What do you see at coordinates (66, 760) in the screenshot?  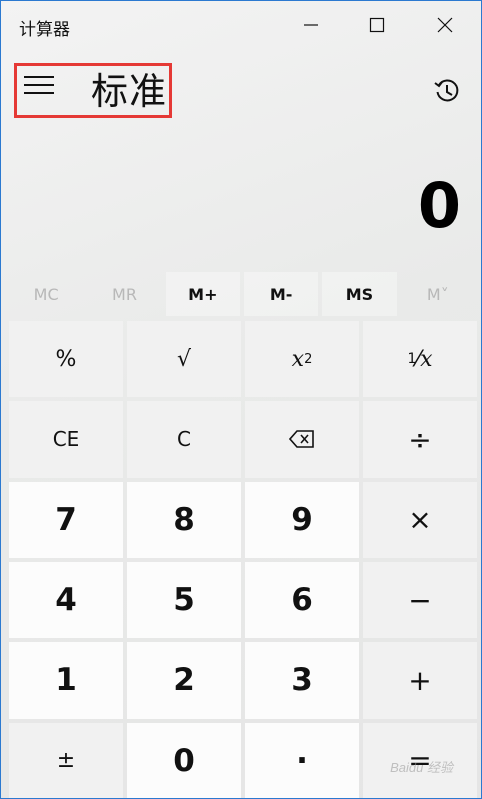 I see `negate-button: ±` at bounding box center [66, 760].